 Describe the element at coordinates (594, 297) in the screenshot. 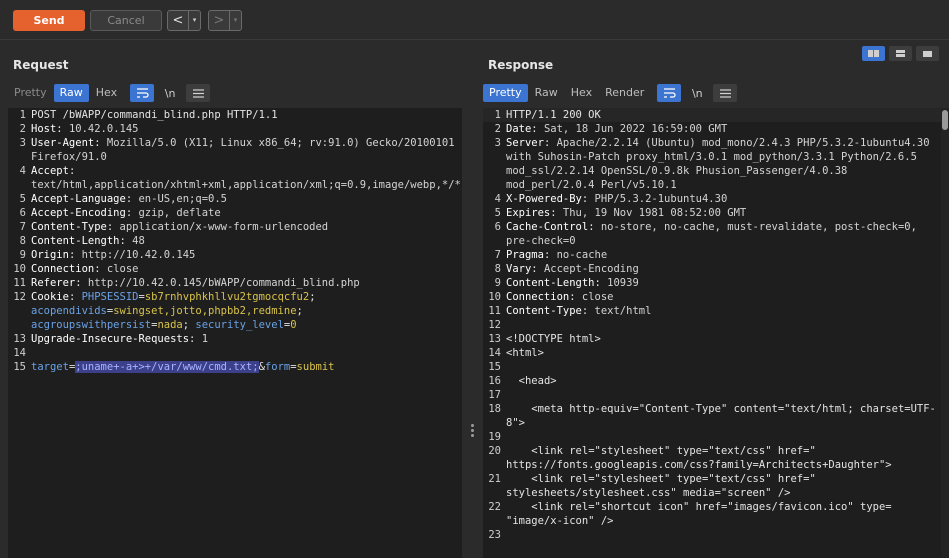

I see `header-value: close` at that location.